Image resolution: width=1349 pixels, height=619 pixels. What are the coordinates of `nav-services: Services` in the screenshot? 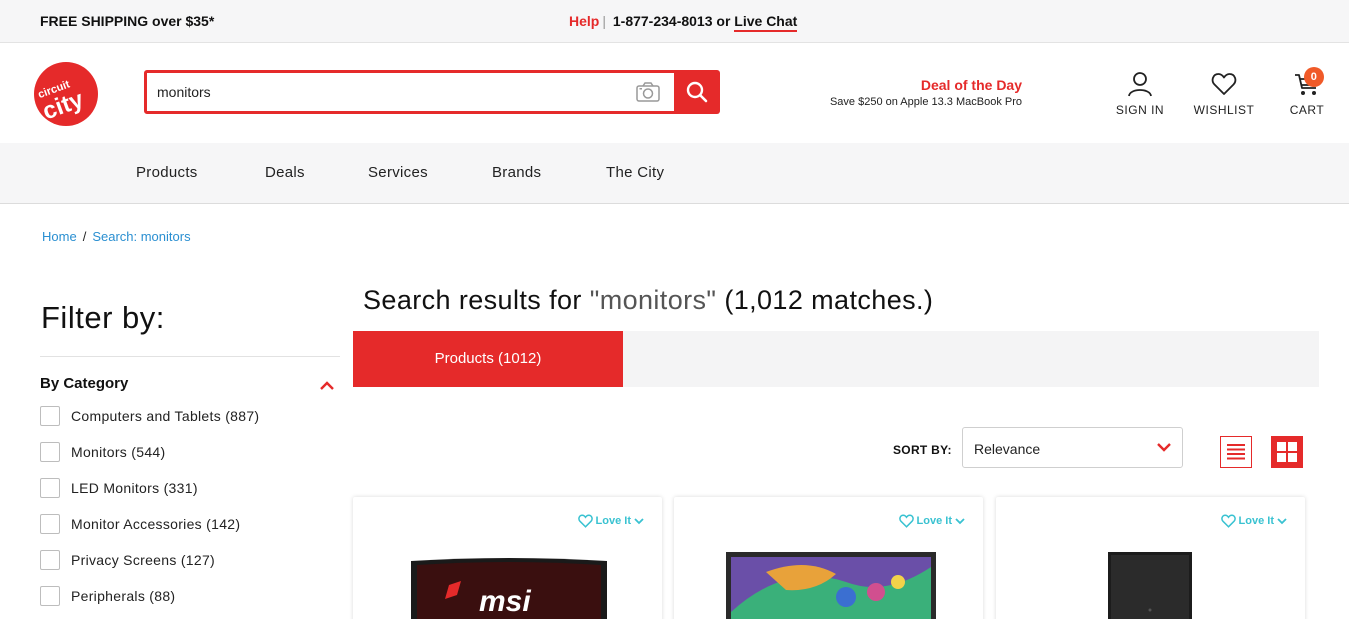 It's located at (398, 172).